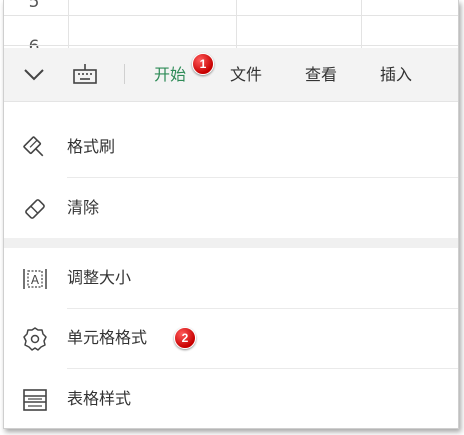  Describe the element at coordinates (83, 207) in the screenshot. I see `menu-item-label: 清除` at that location.